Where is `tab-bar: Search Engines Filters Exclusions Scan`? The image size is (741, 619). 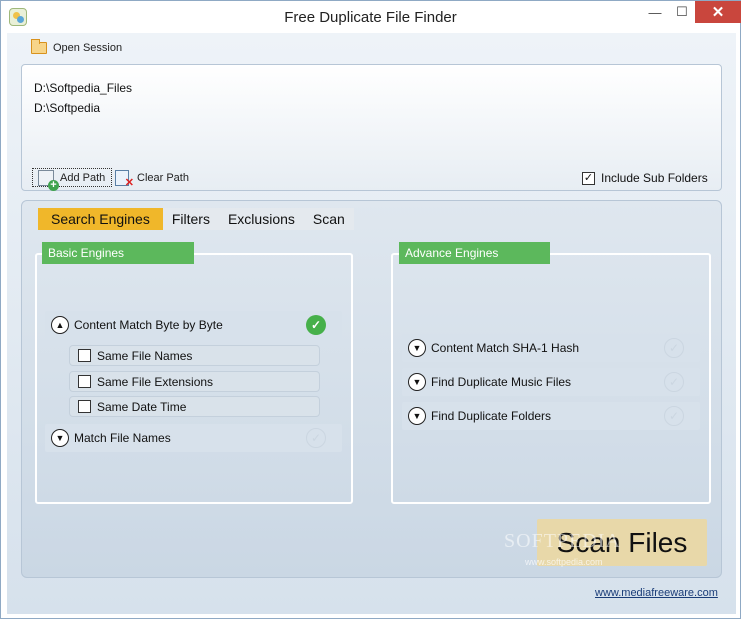
tab-bar: Search Engines Filters Exclusions Scan is located at coordinates (196, 219).